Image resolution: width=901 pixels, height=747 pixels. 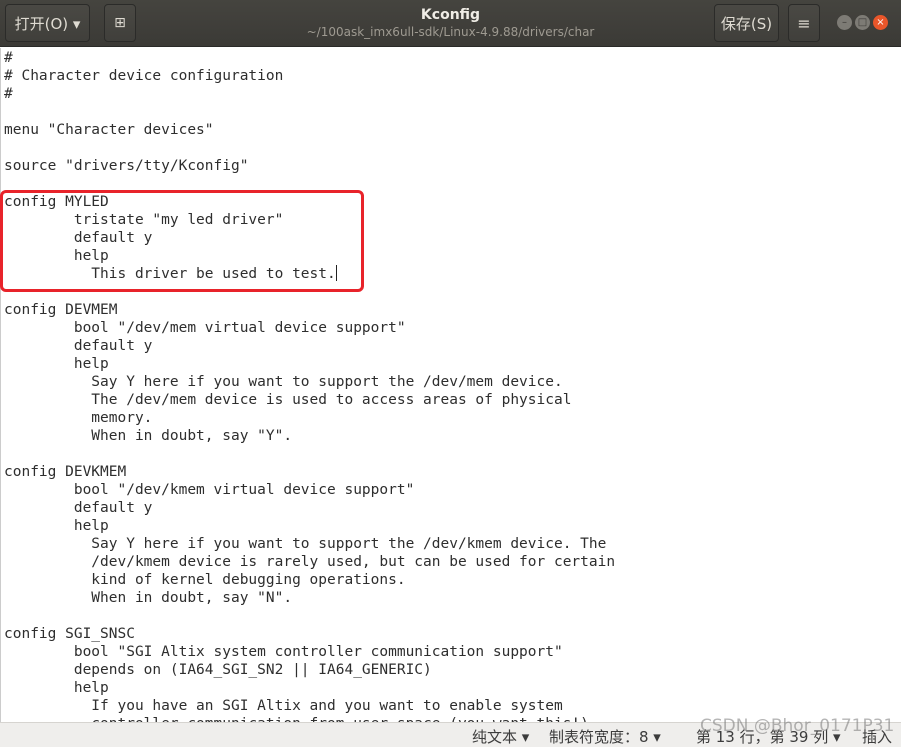 I want to click on code-line: config DEVMEM, so click(x=452, y=310).